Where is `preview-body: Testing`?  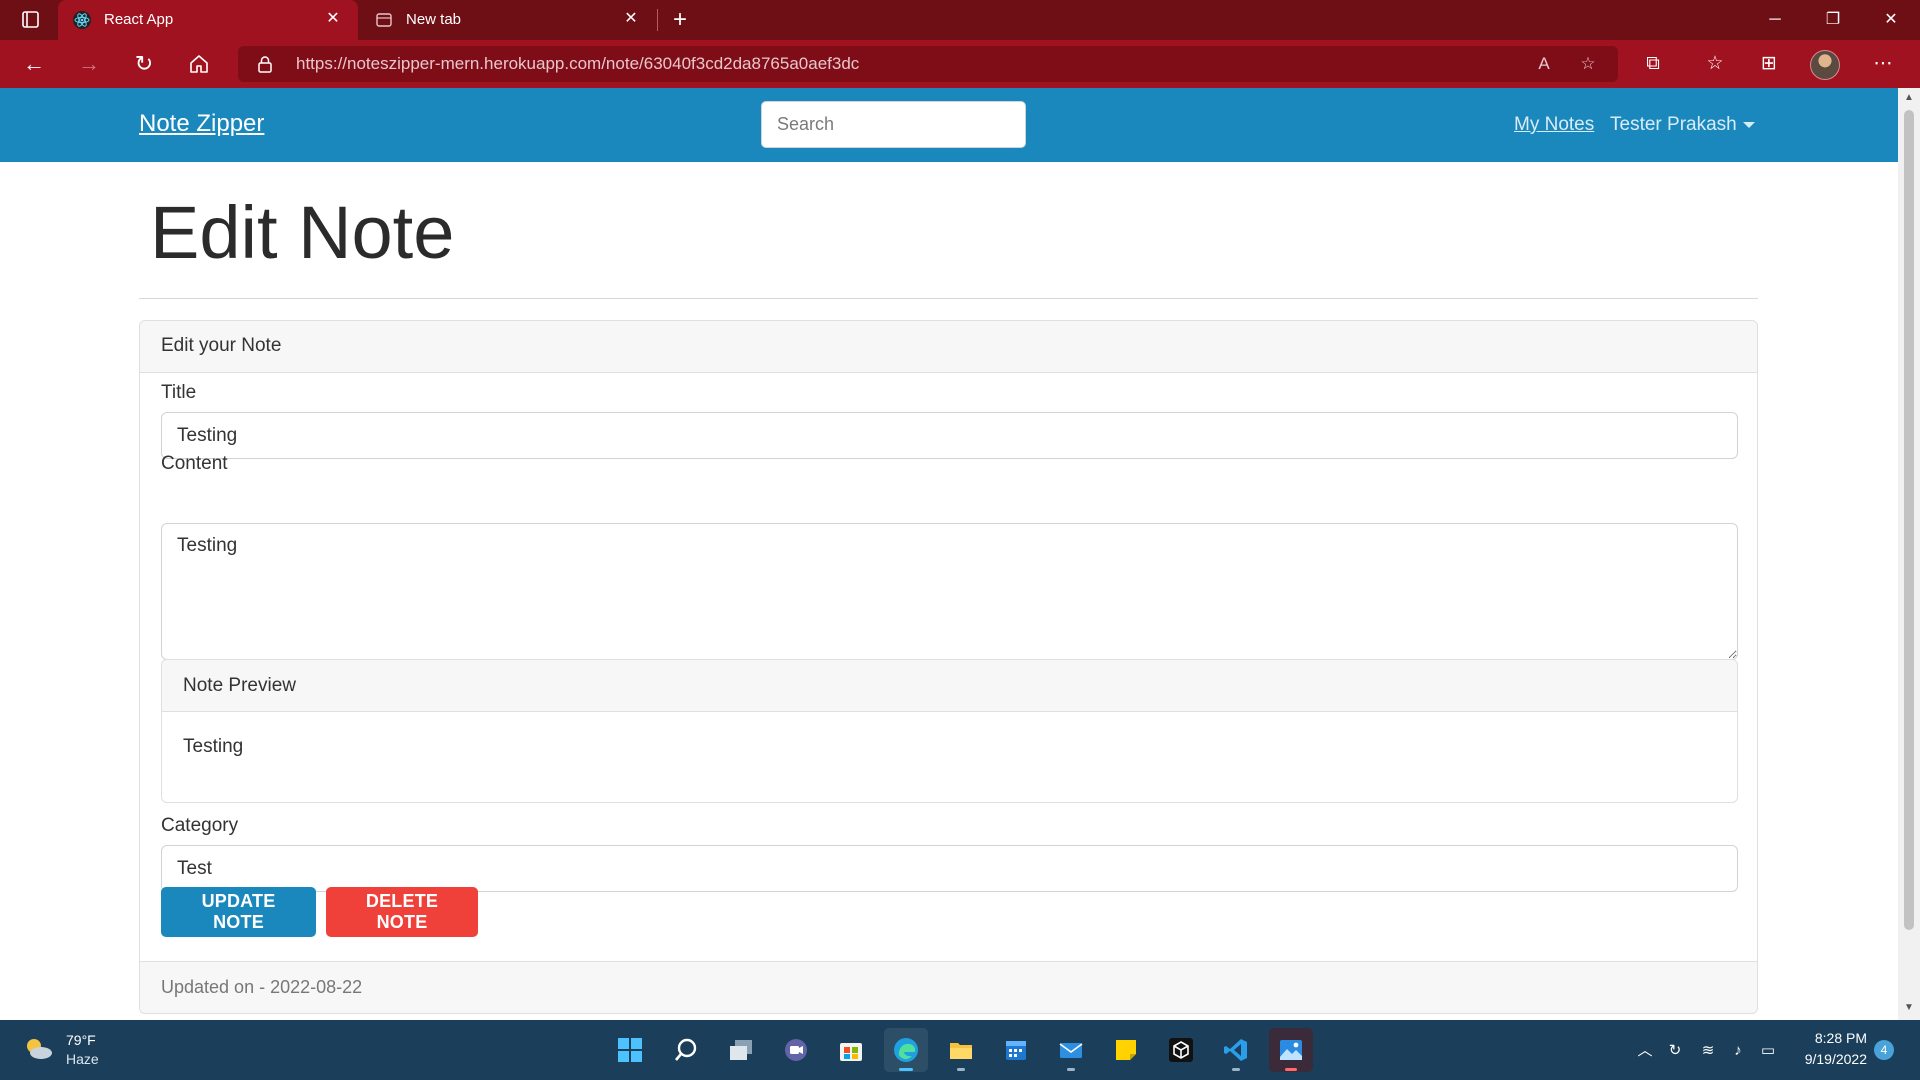 preview-body: Testing is located at coordinates (213, 746).